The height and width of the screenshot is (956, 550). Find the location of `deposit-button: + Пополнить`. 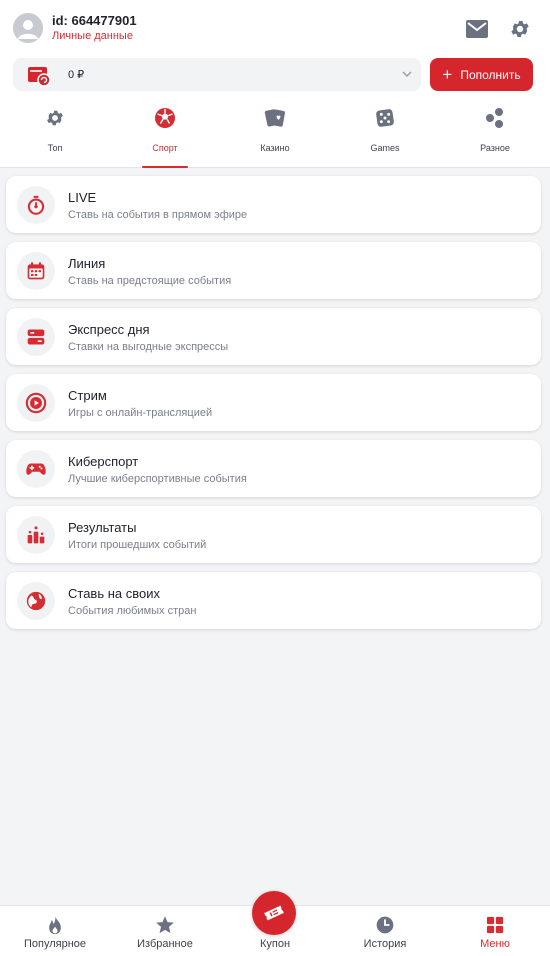

deposit-button: + Пополнить is located at coordinates (481, 74).